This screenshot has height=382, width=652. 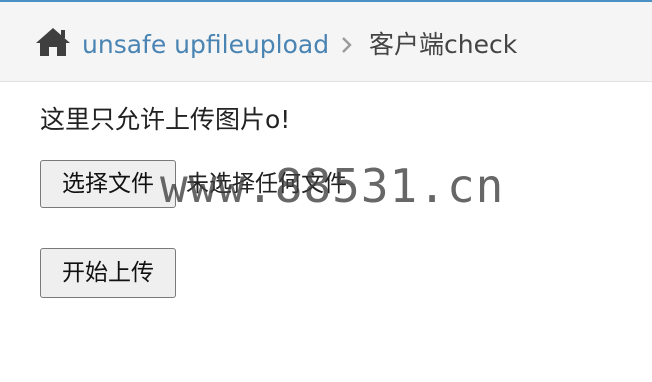 I want to click on breadcrumb-current: 客户端check, so click(x=443, y=44).